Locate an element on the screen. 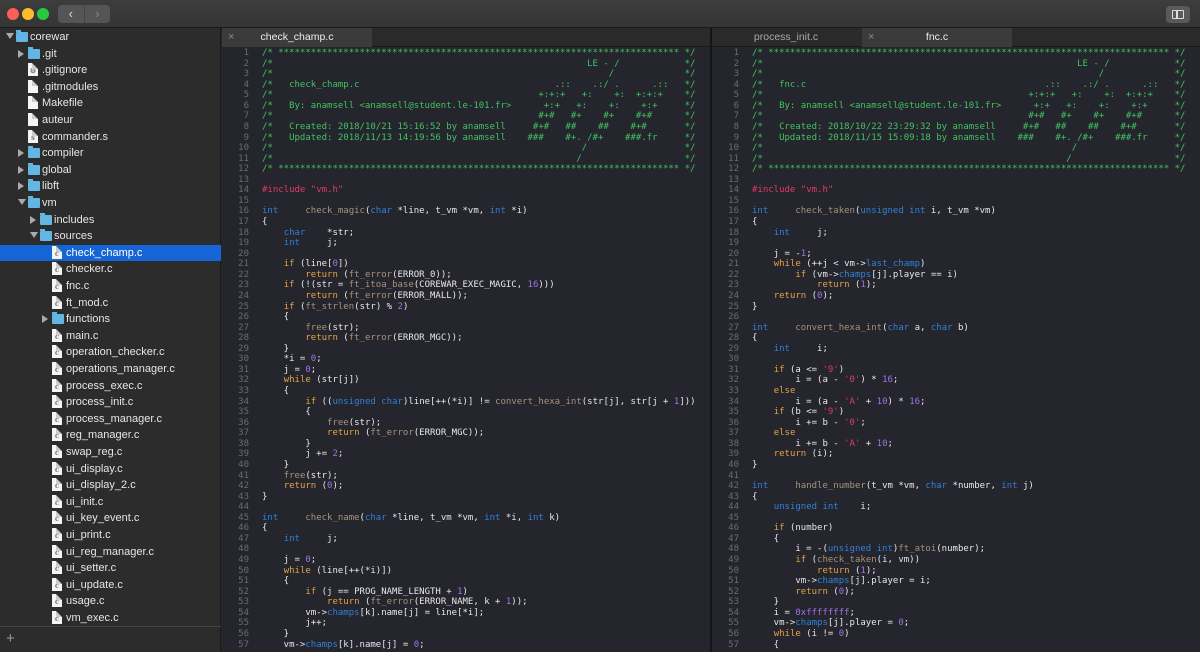 The image size is (1200, 652). tree-item-makefile: Makefile is located at coordinates (110, 103).